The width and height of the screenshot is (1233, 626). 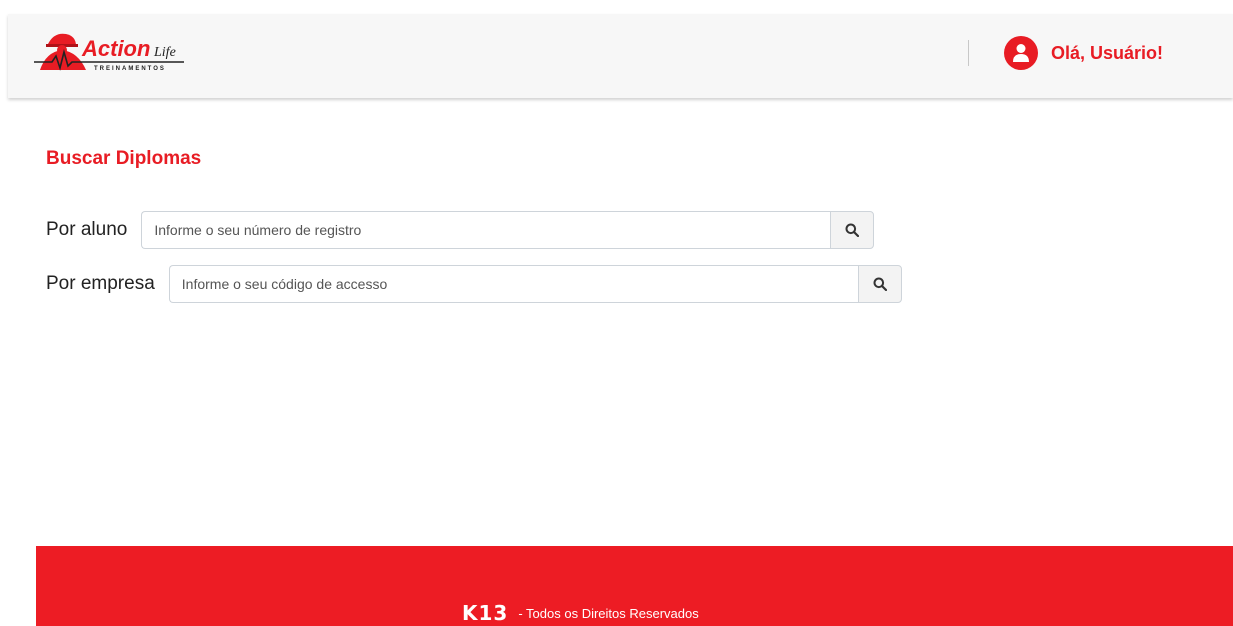 I want to click on aluno-search-input, so click(x=486, y=230).